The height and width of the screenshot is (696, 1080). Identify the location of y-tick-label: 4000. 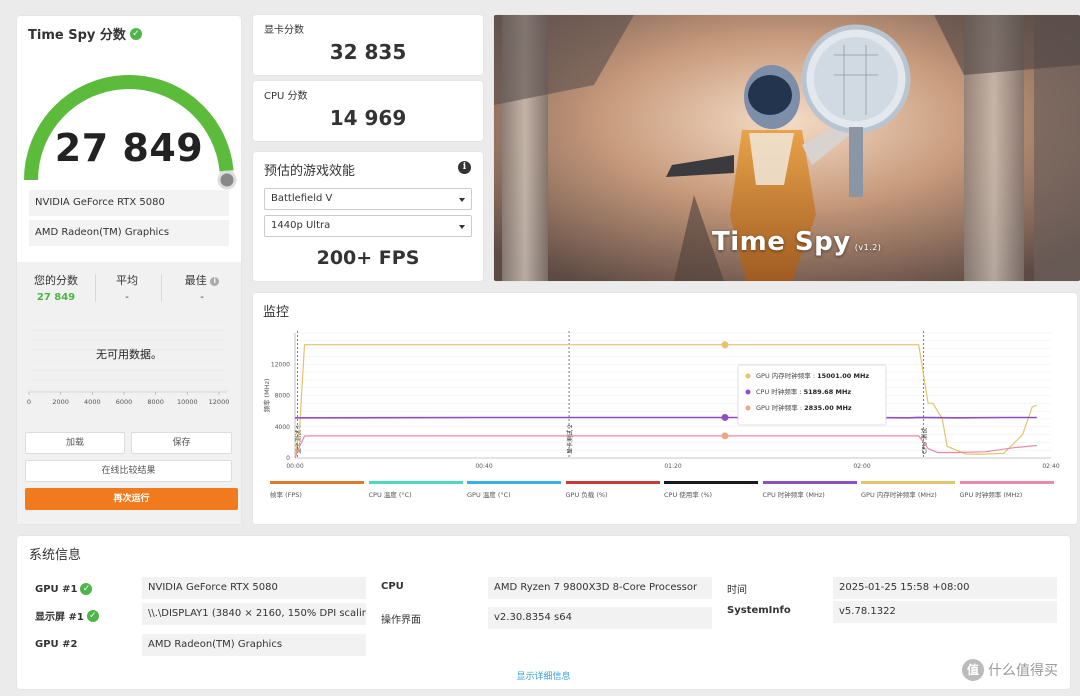
(282, 427).